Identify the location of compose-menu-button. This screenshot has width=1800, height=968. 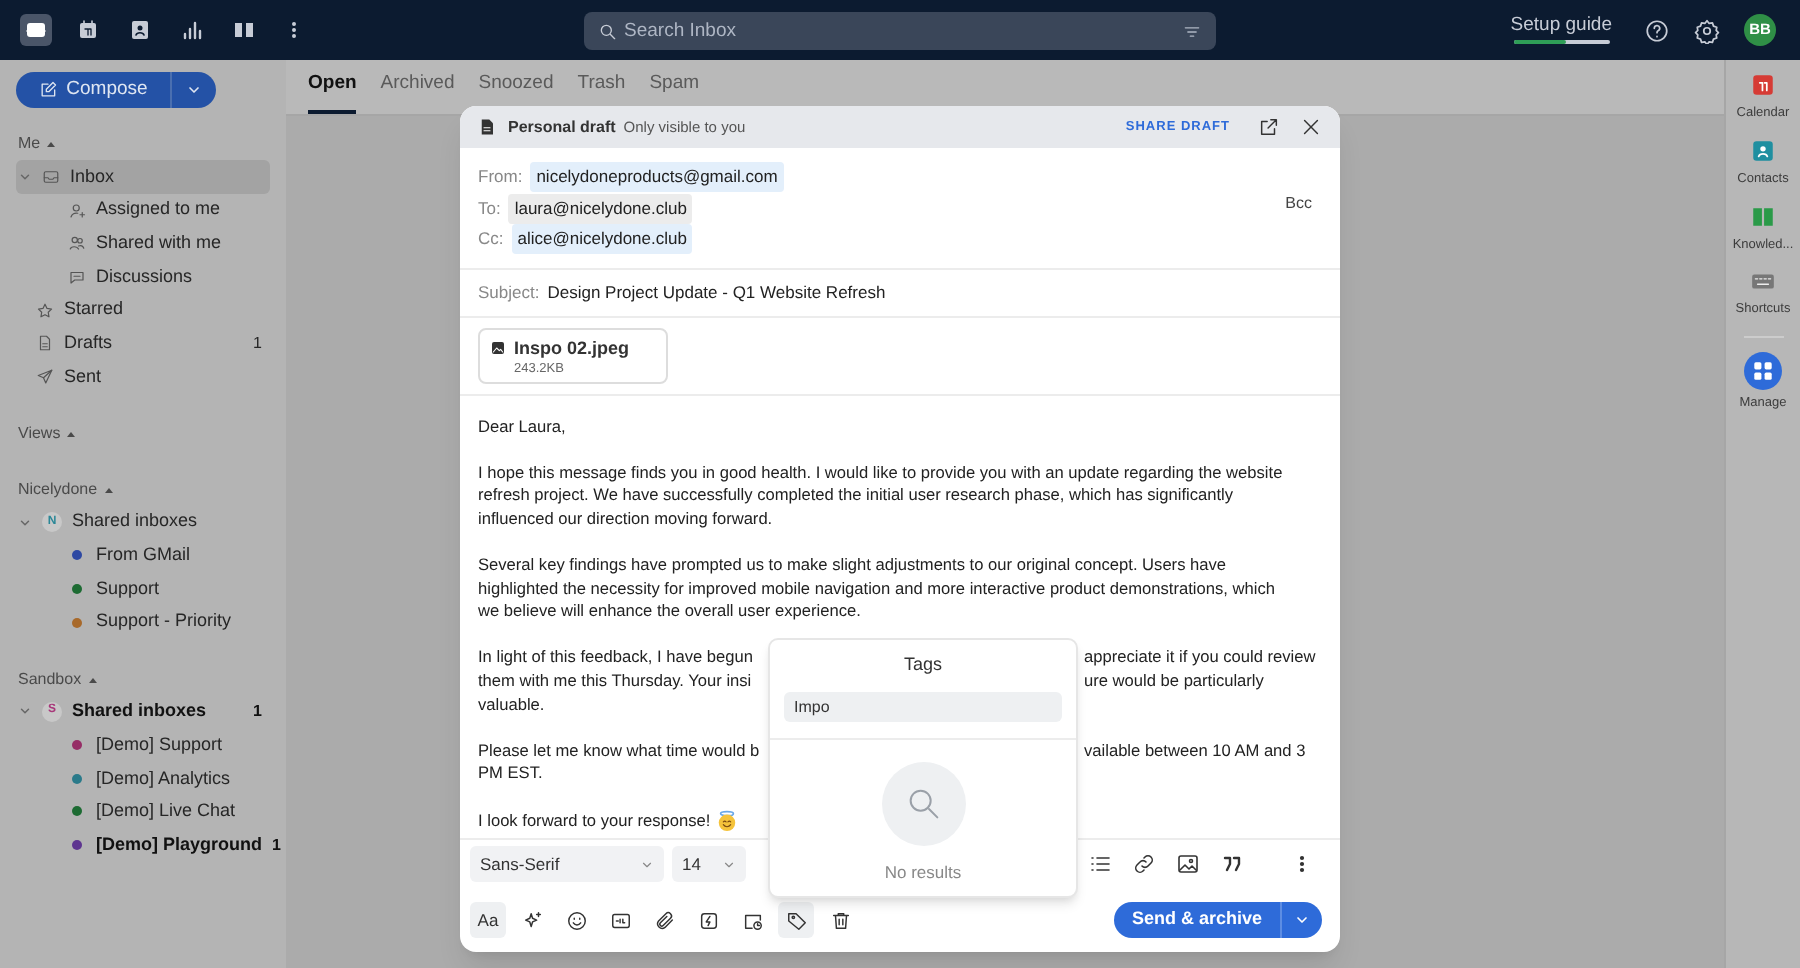
(194, 90).